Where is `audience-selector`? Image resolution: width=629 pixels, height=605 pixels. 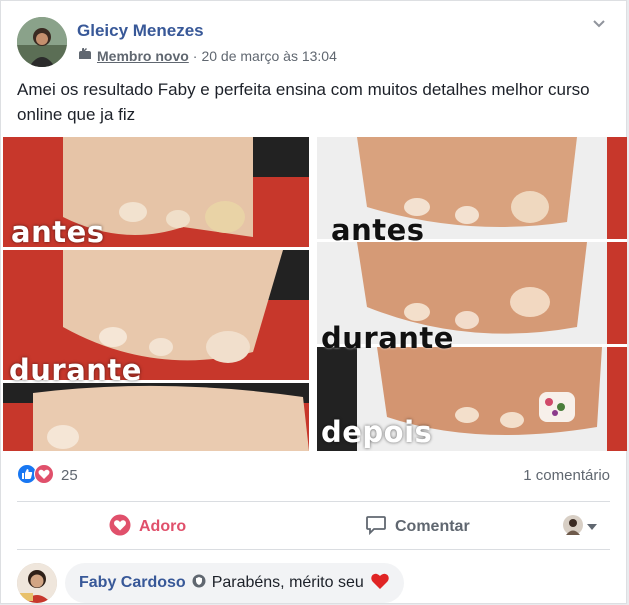
audience-selector is located at coordinates (580, 527).